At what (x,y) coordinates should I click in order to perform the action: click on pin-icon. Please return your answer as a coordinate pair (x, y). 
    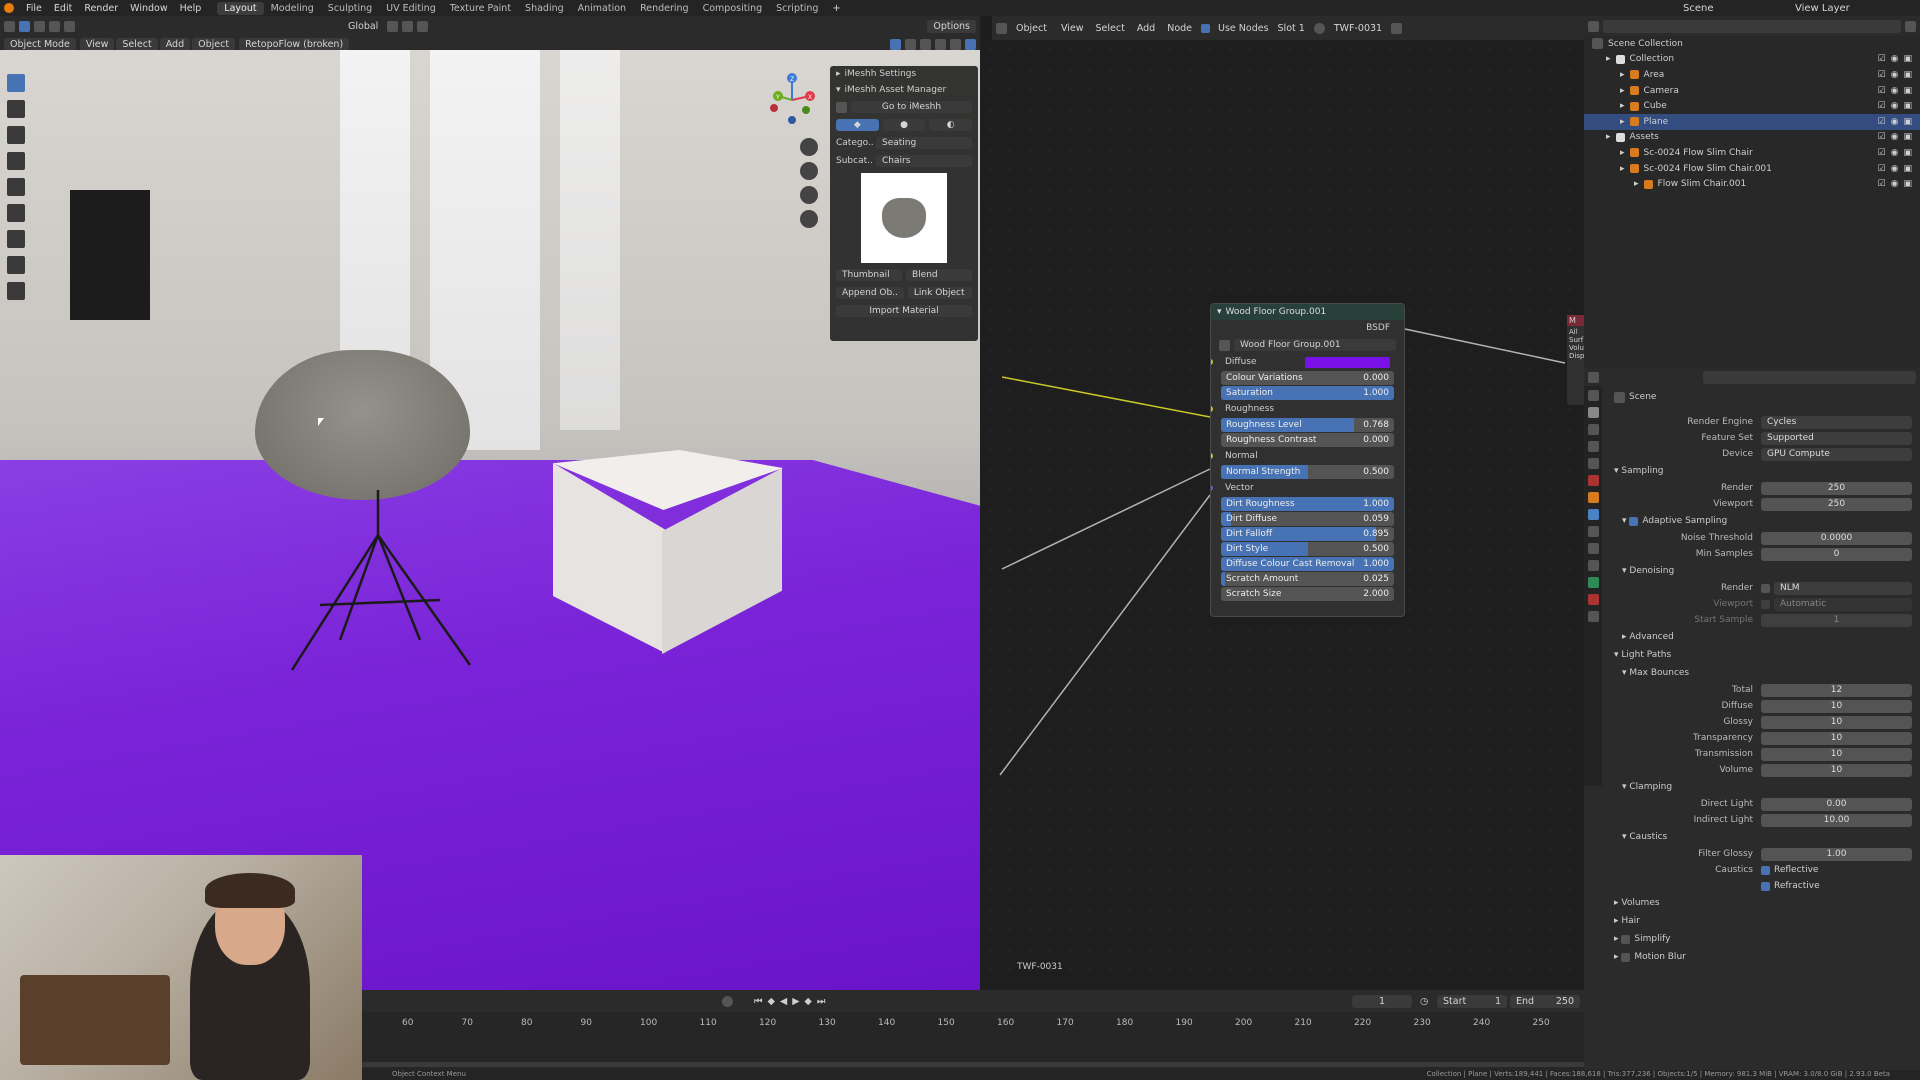
    Looking at the image, I should click on (1397, 28).